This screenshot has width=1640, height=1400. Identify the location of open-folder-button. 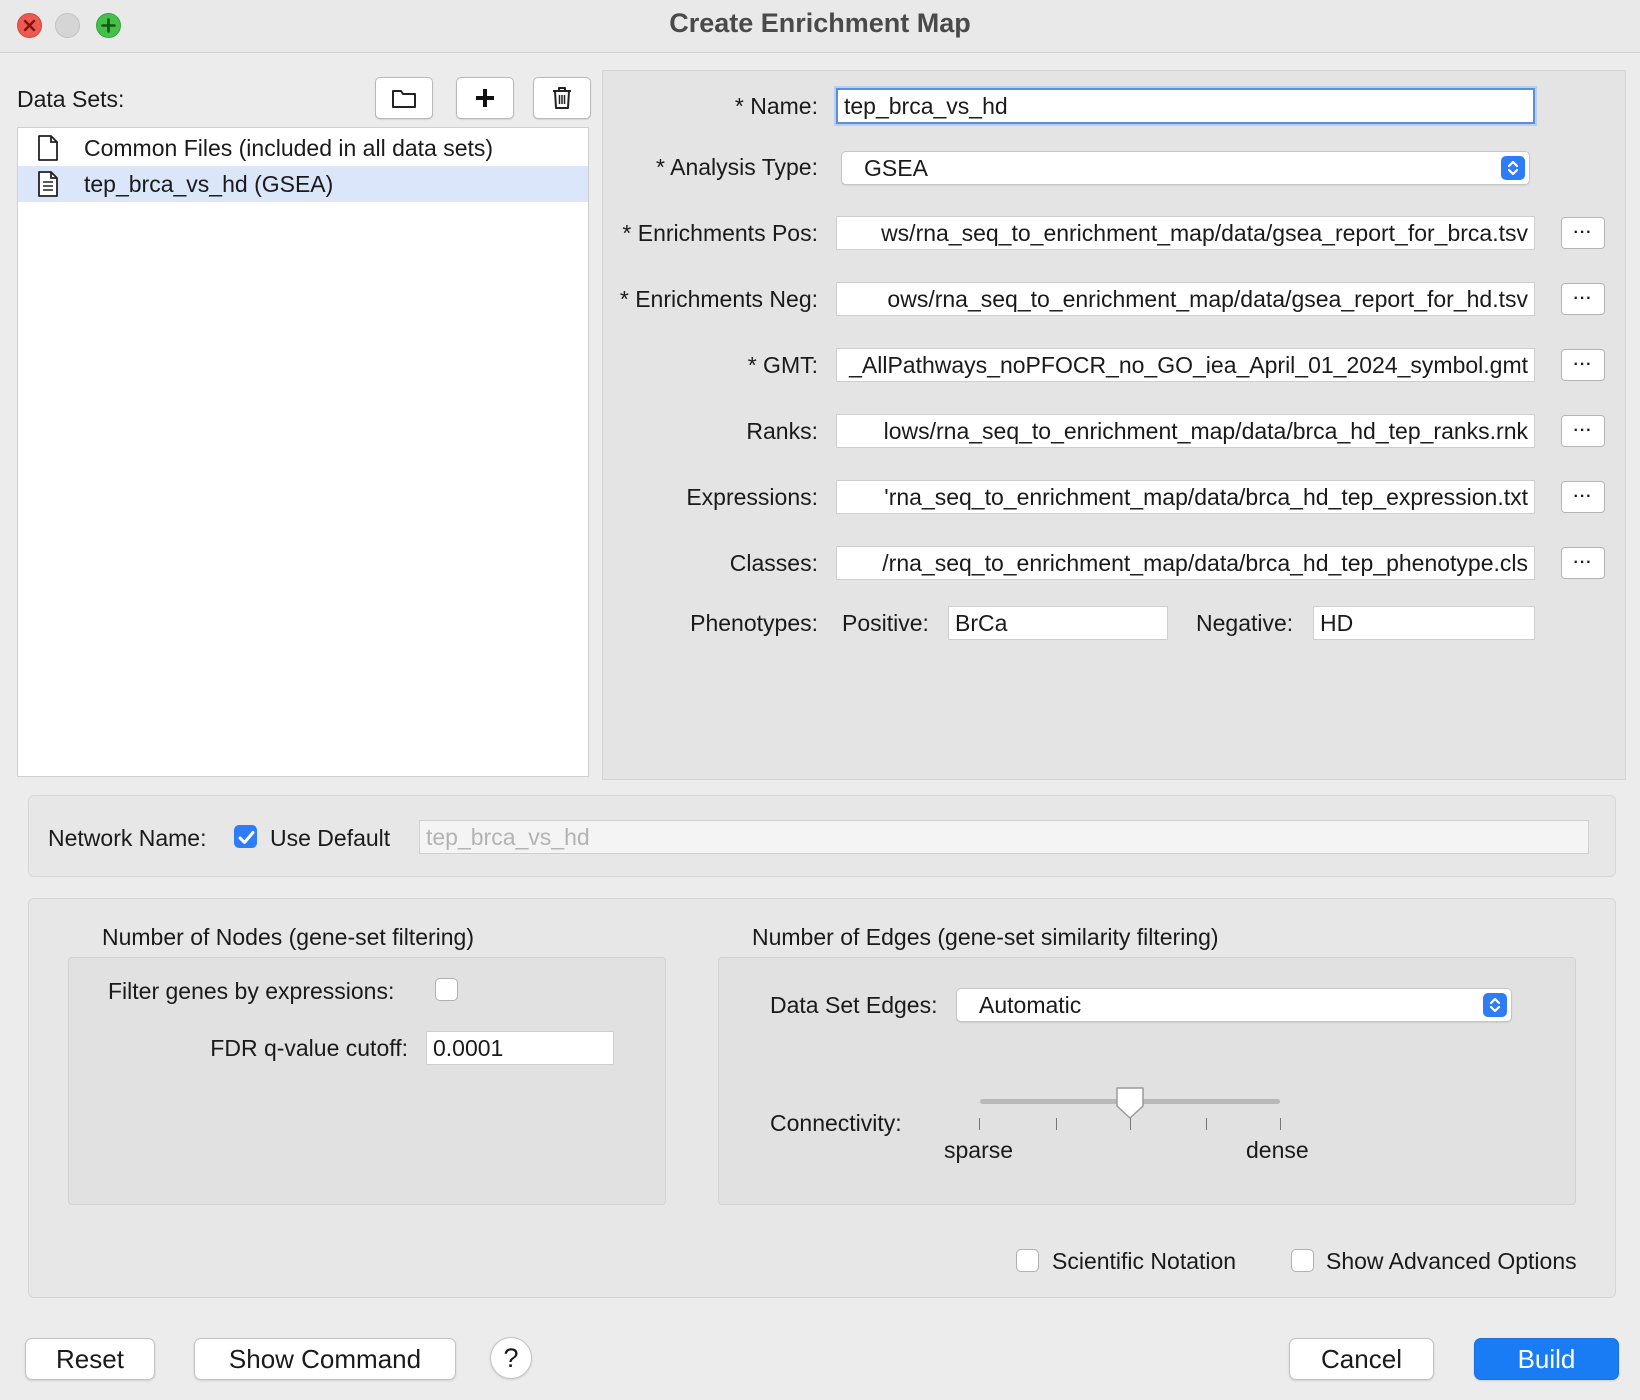
(404, 98).